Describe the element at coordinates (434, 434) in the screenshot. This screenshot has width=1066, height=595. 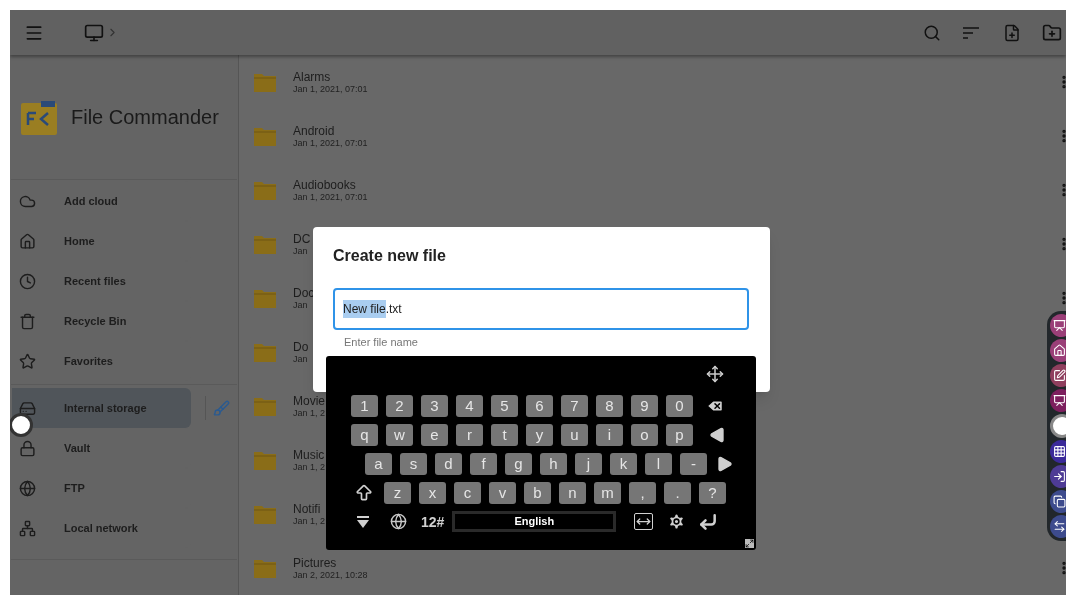
I see `keyboard-key: e` at that location.